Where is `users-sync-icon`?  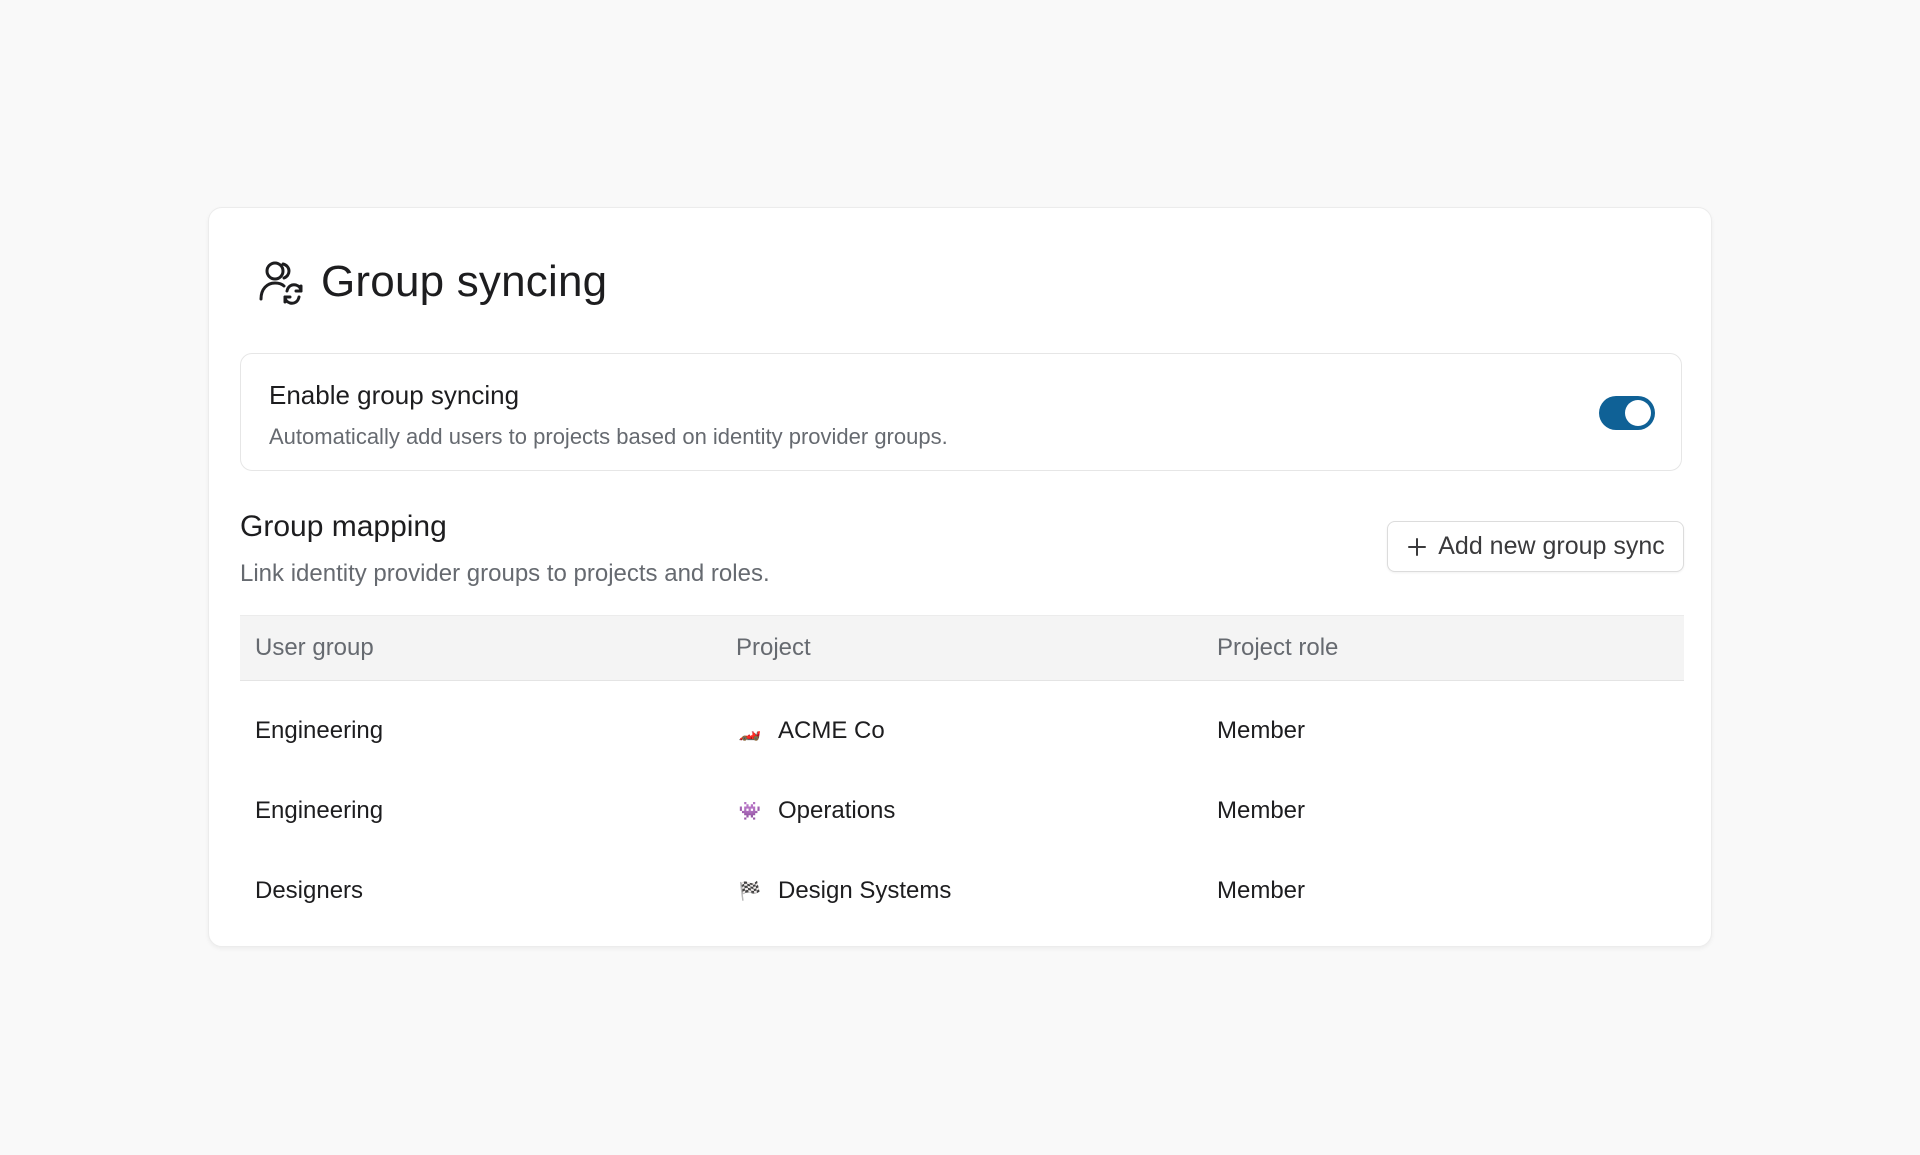
users-sync-icon is located at coordinates (280, 282).